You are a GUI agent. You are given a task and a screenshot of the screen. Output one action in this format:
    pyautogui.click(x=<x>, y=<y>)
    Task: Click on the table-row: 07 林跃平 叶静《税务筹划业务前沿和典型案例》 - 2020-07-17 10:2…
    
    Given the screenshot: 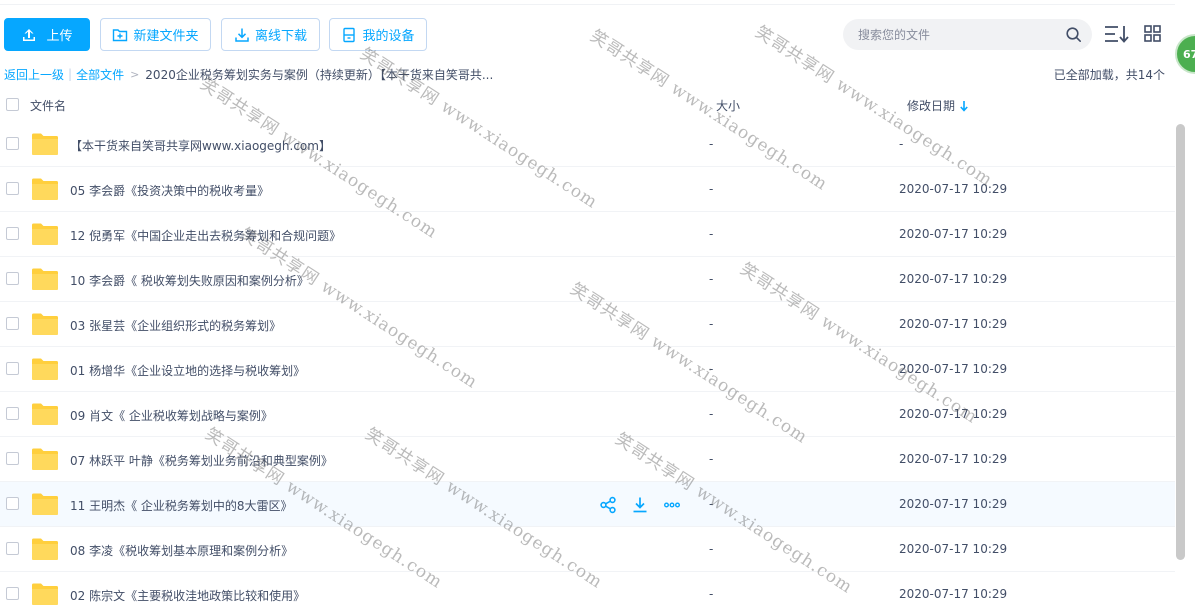 What is the action you would take?
    pyautogui.click(x=587, y=459)
    